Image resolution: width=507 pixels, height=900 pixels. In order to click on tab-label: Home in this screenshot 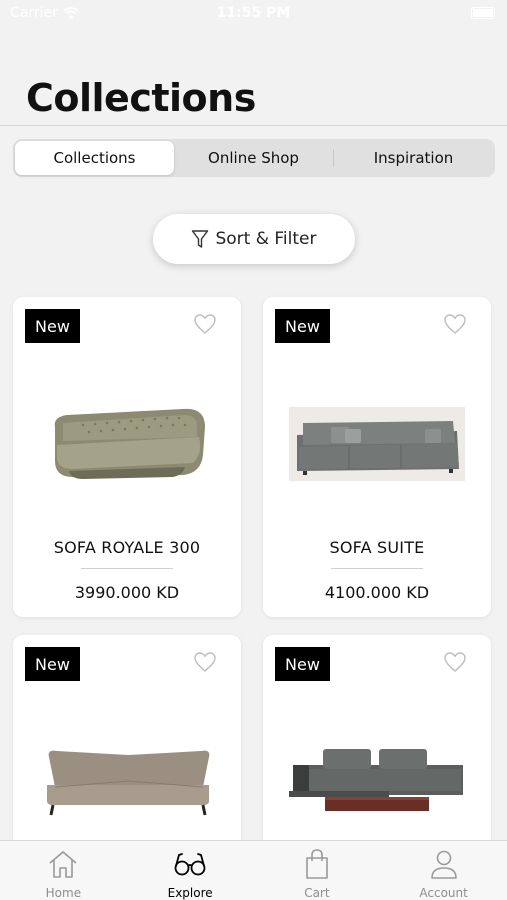, I will do `click(63, 893)`.